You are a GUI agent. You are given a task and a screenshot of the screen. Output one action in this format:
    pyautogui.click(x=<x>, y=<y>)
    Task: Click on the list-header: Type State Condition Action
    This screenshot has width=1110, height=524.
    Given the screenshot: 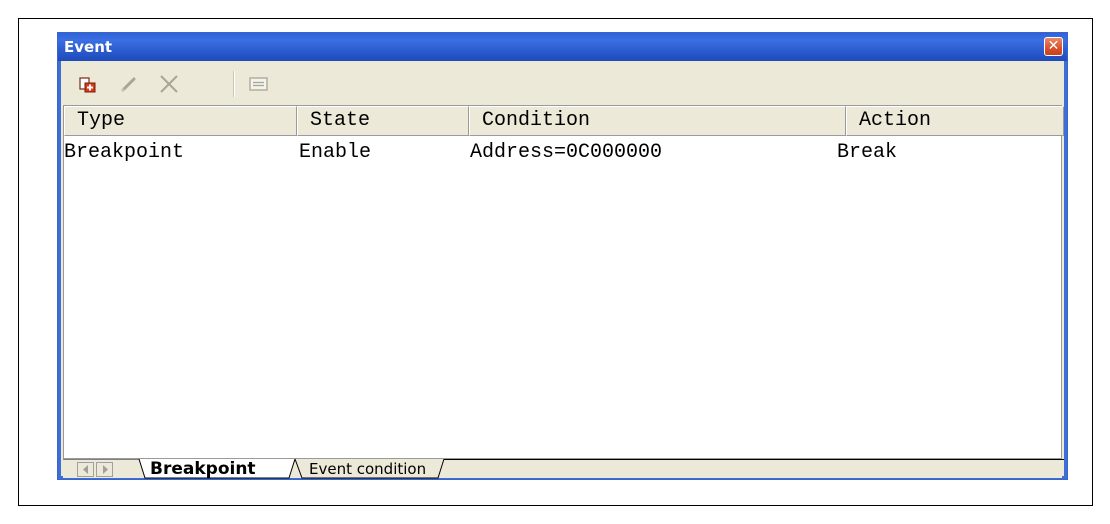 What is the action you would take?
    pyautogui.click(x=564, y=121)
    